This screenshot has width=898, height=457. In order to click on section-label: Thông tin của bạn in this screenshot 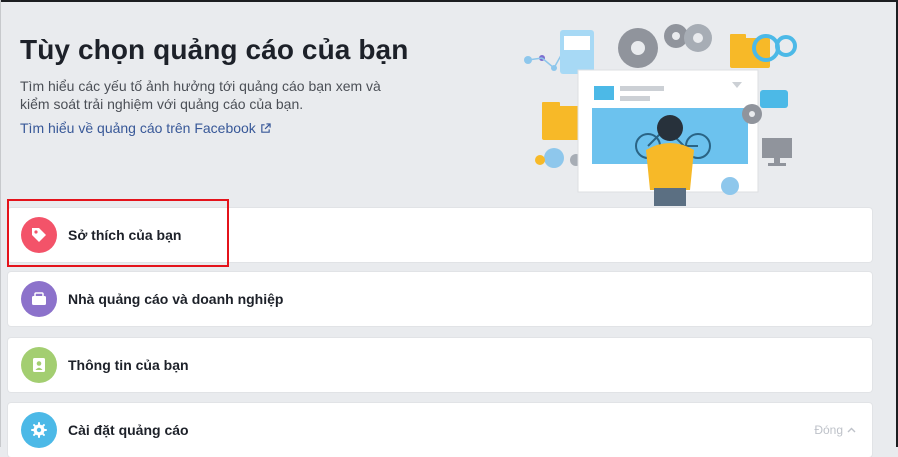, I will do `click(128, 365)`.